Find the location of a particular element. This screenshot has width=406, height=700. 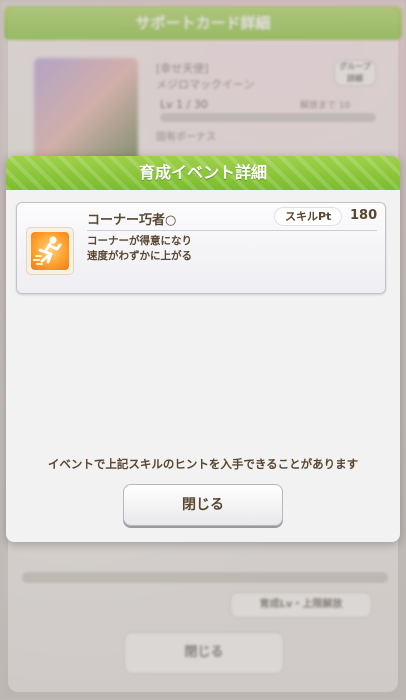

skill-icon-frame is located at coordinates (50, 251).